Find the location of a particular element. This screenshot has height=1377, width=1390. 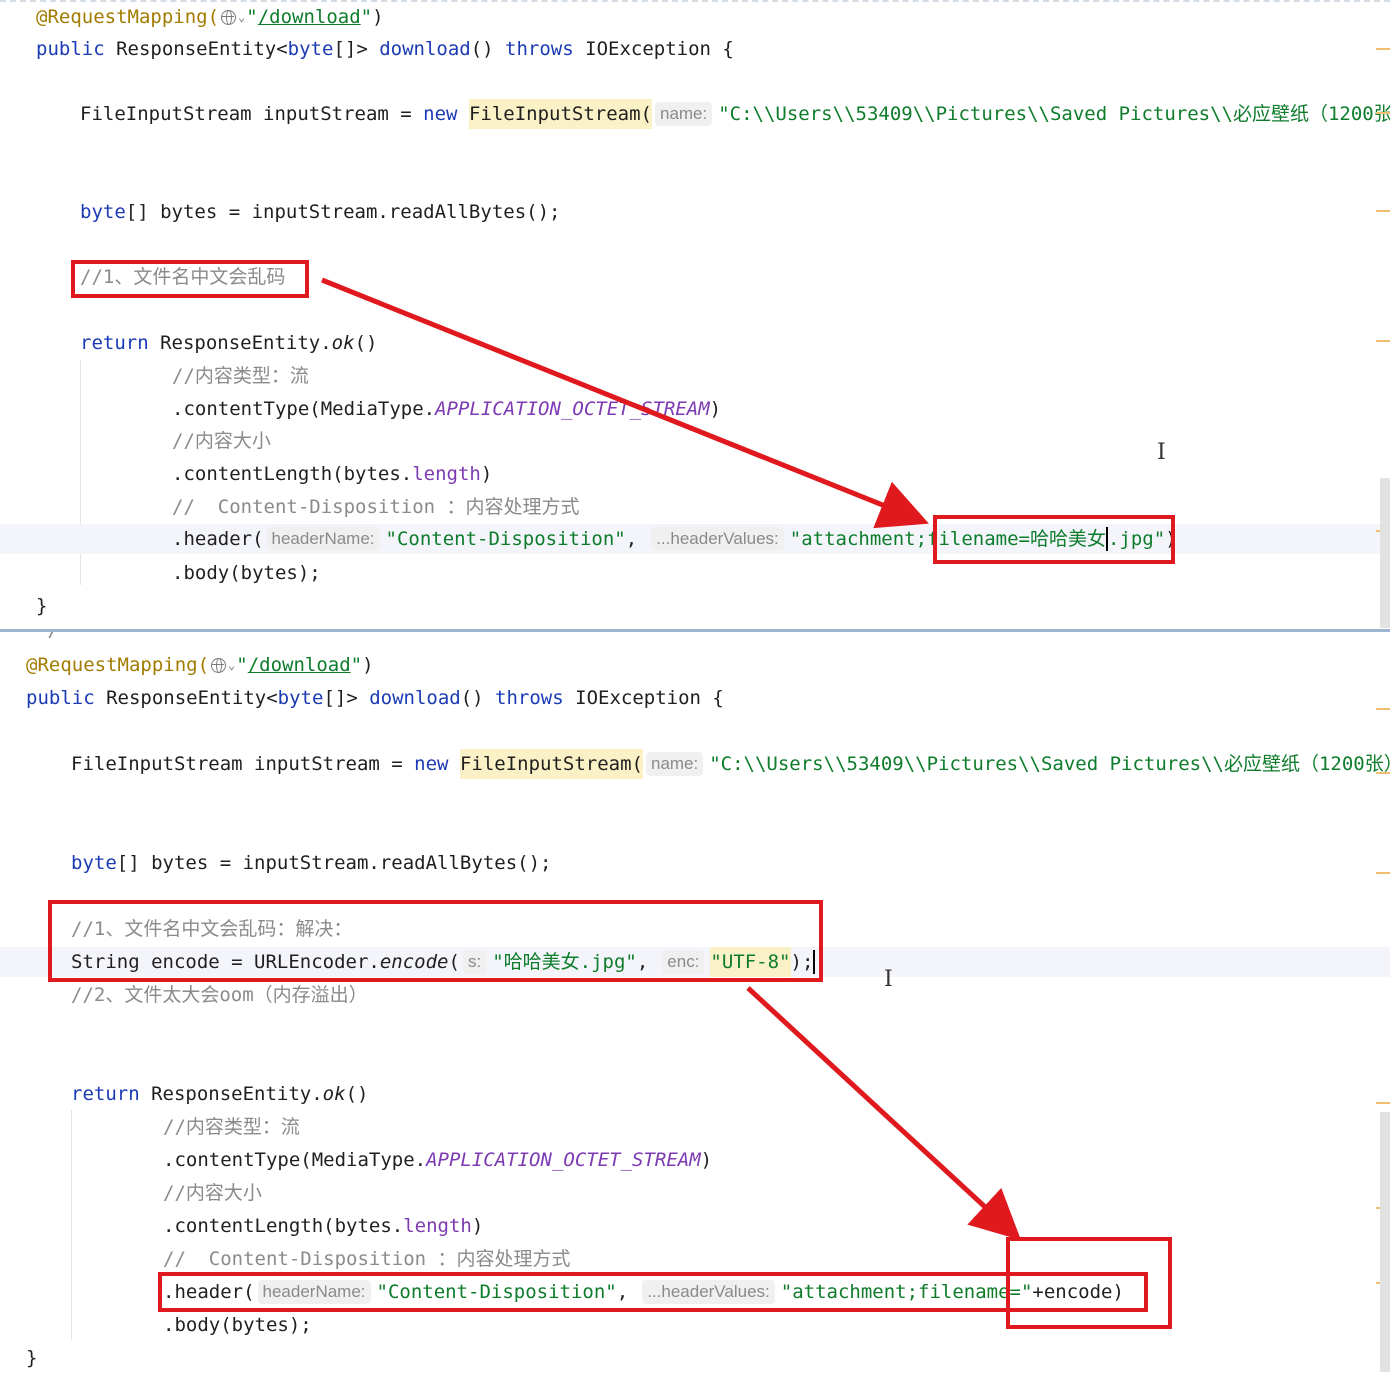

comment-fix: //1、文件名中文会乱码：解决： is located at coordinates (212, 929).